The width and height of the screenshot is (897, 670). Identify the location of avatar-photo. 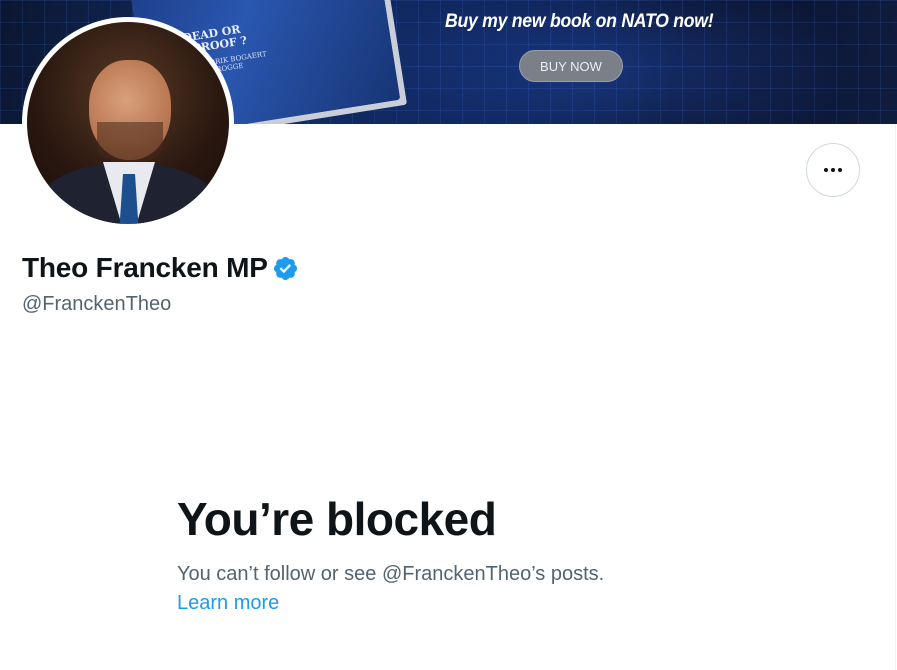
(128, 123).